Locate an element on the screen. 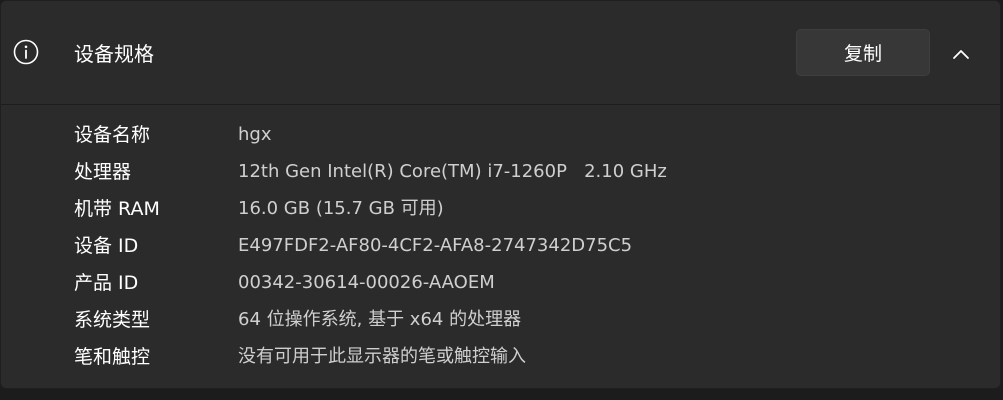  spec-value: hgx is located at coordinates (255, 134).